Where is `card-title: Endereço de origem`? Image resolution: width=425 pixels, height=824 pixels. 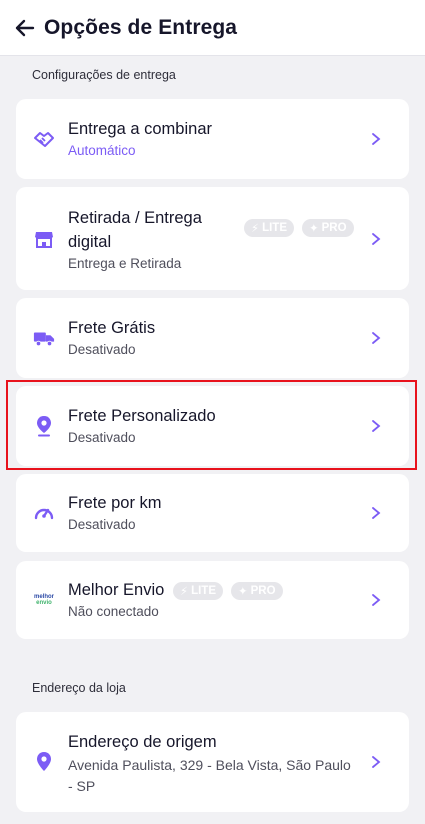 card-title: Endereço de origem is located at coordinates (142, 742).